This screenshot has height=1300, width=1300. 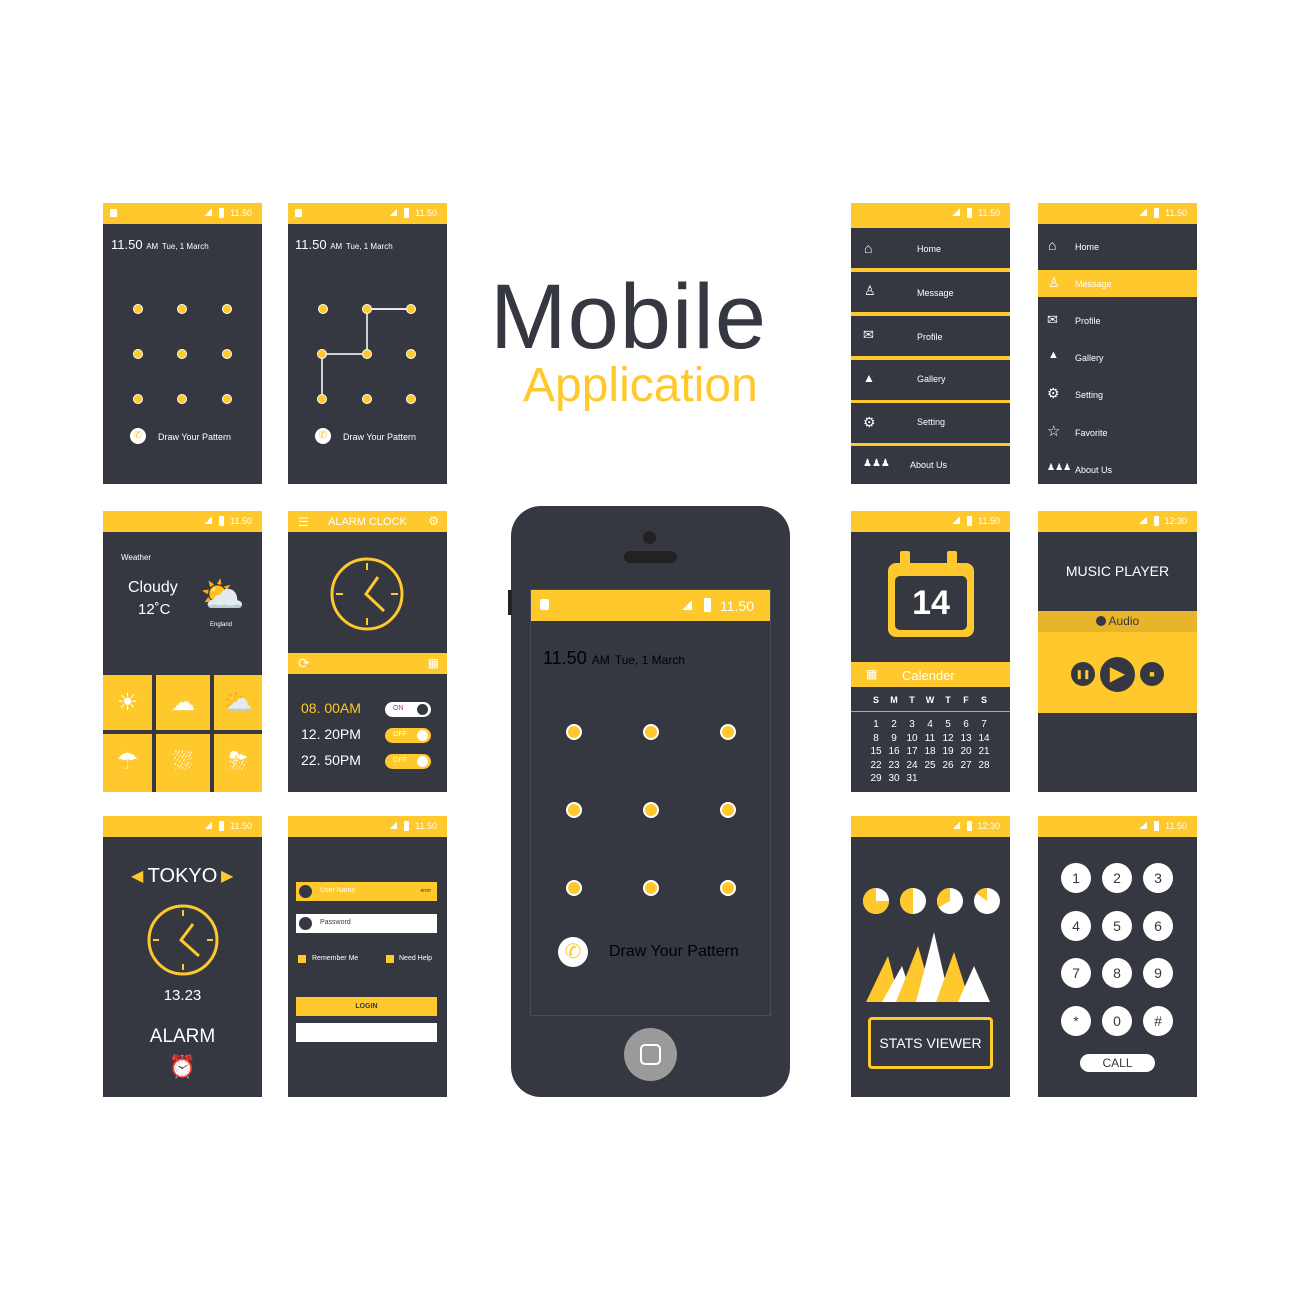 I want to click on home-button, so click(x=650, y=1054).